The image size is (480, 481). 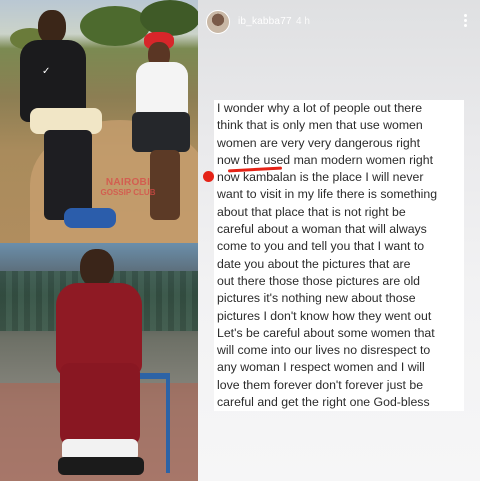 I want to click on story-header: ib_kabba77 4 h, so click(x=339, y=23).